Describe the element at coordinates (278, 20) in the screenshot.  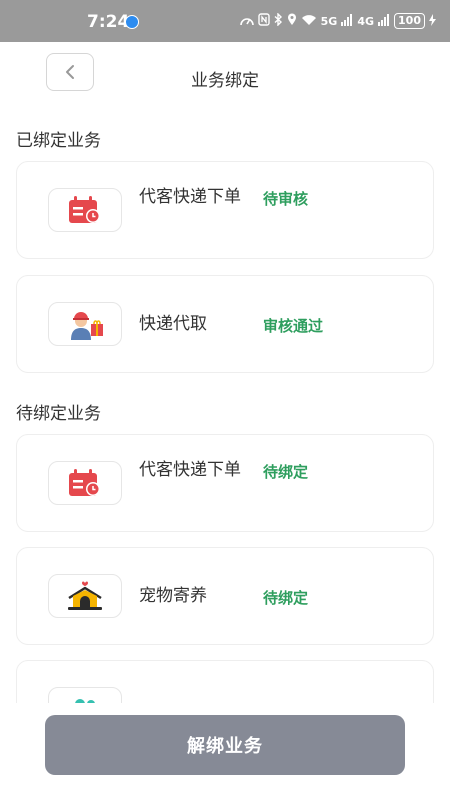
I see `bluetooth-icon` at that location.